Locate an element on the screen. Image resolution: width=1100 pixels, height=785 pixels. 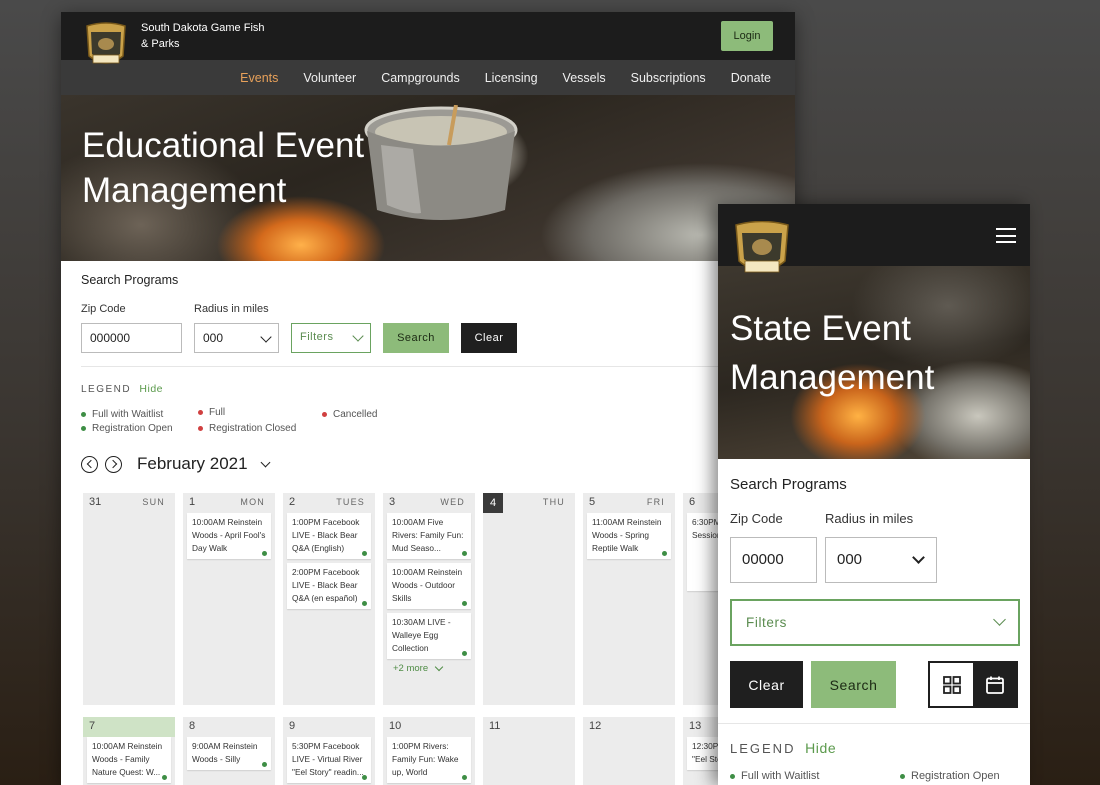
nav-vessels: Vessels is located at coordinates (584, 78).